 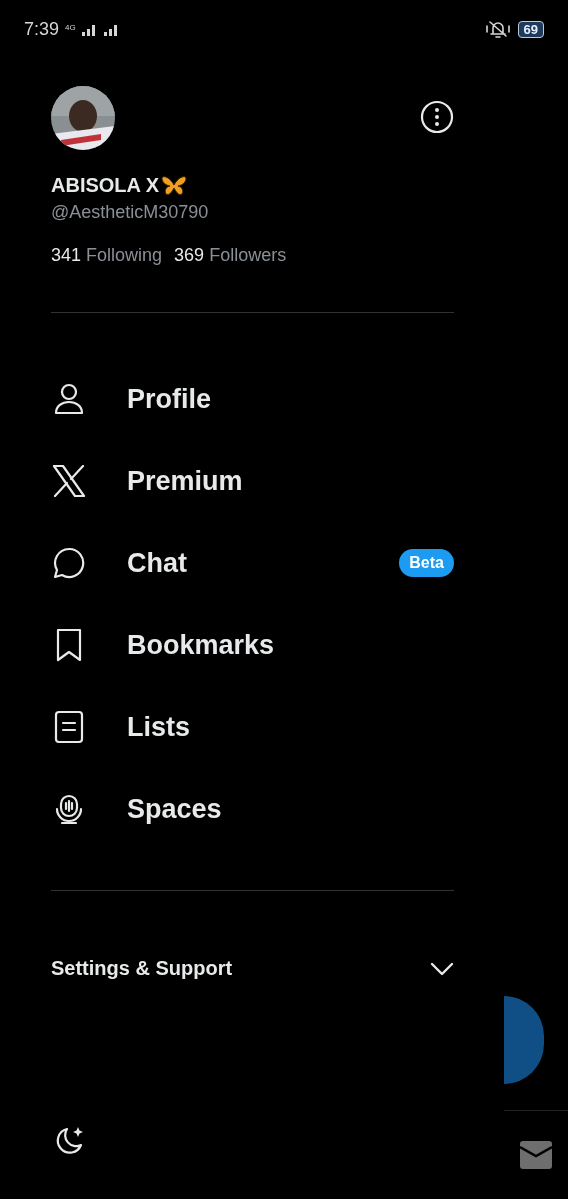 I want to click on beta-badge: Beta, so click(x=426, y=563).